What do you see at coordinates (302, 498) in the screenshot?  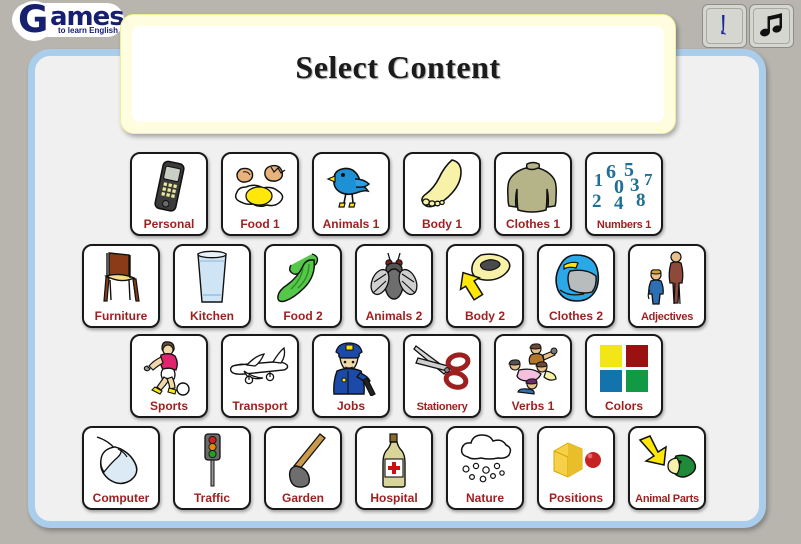 I see `content-button-label: Garden` at bounding box center [302, 498].